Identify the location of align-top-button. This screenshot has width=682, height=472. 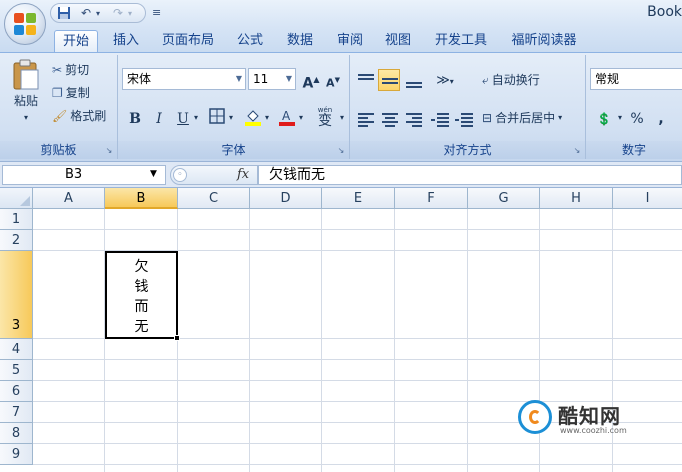
(365, 80).